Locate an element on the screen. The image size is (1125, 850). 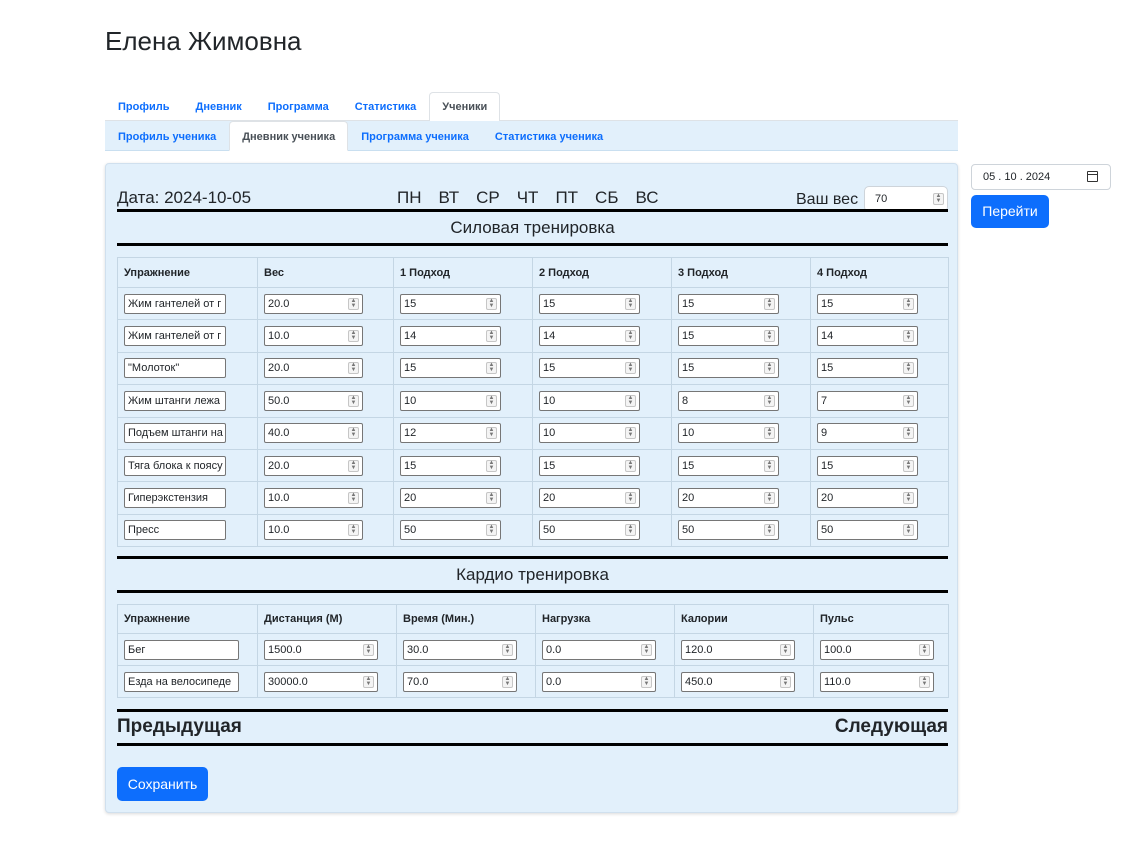
weight-input: 40.0 ▲ ▼ is located at coordinates (313, 433).